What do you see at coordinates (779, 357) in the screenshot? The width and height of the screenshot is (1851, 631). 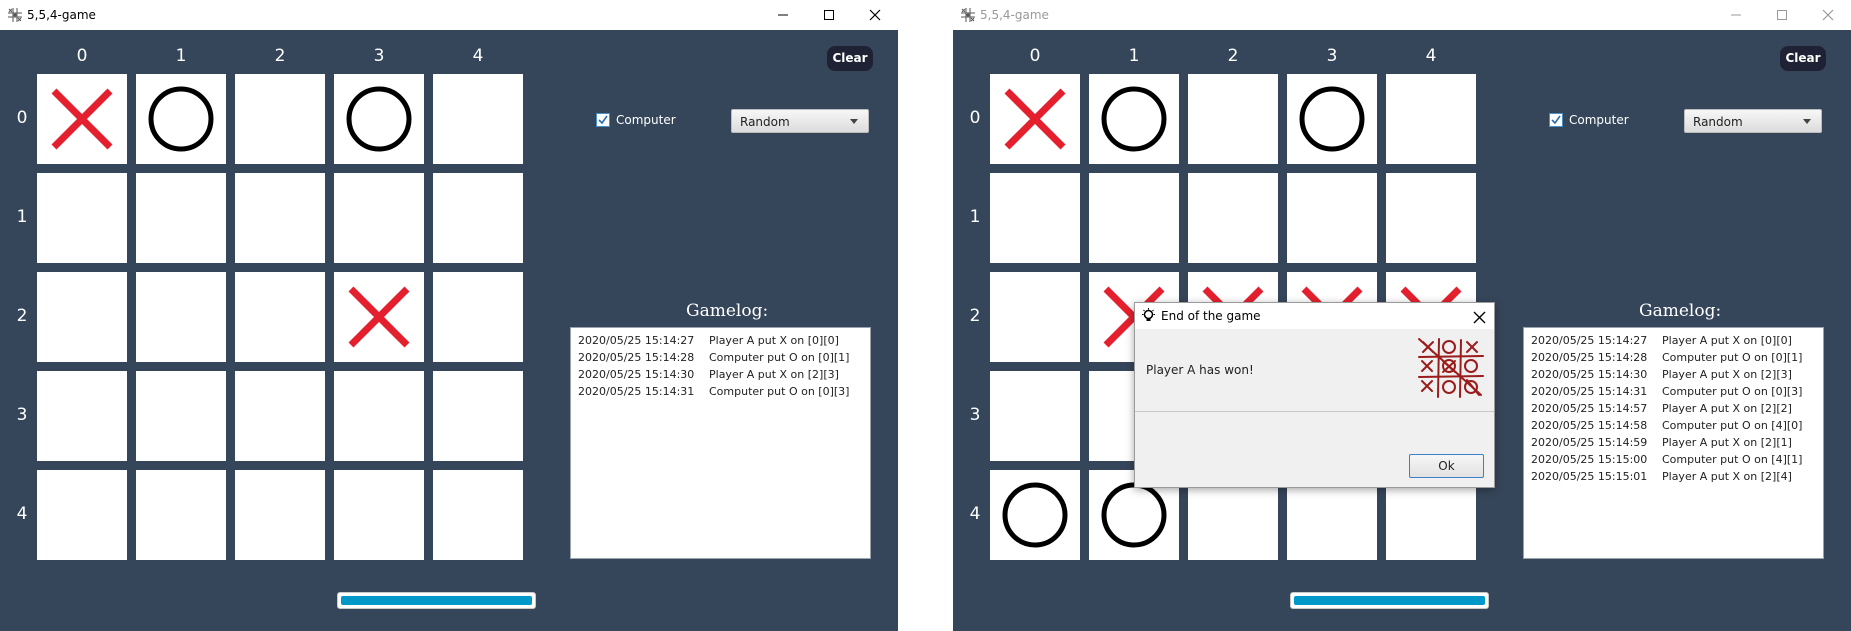 I see `log-message: Computer put O on [0][1]` at bounding box center [779, 357].